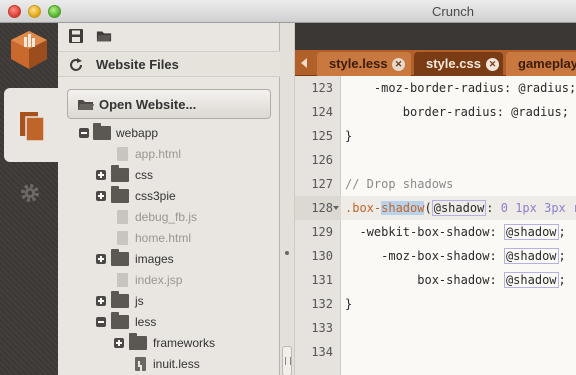 Image resolution: width=576 pixels, height=375 pixels. Describe the element at coordinates (163, 238) in the screenshot. I see `tree-item-label: home.html` at that location.